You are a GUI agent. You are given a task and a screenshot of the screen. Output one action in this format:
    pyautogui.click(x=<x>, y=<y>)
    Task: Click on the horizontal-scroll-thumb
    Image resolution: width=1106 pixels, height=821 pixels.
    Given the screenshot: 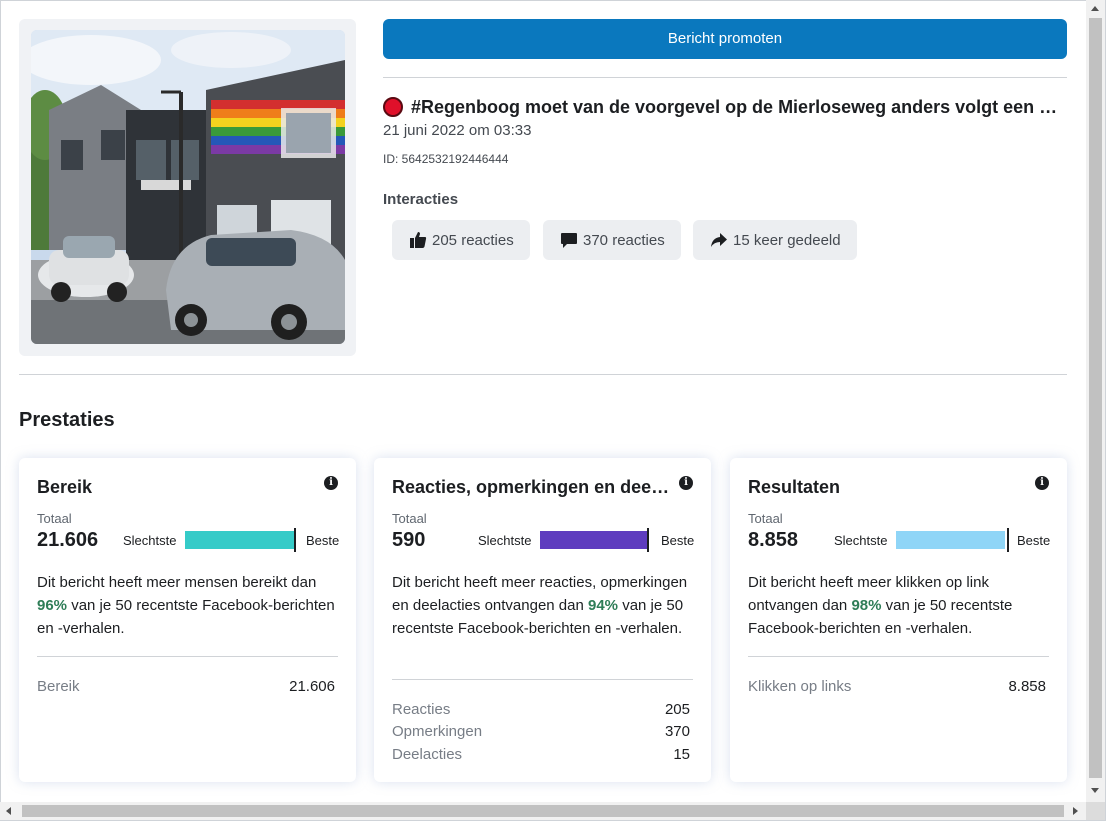 What is the action you would take?
    pyautogui.click(x=543, y=811)
    